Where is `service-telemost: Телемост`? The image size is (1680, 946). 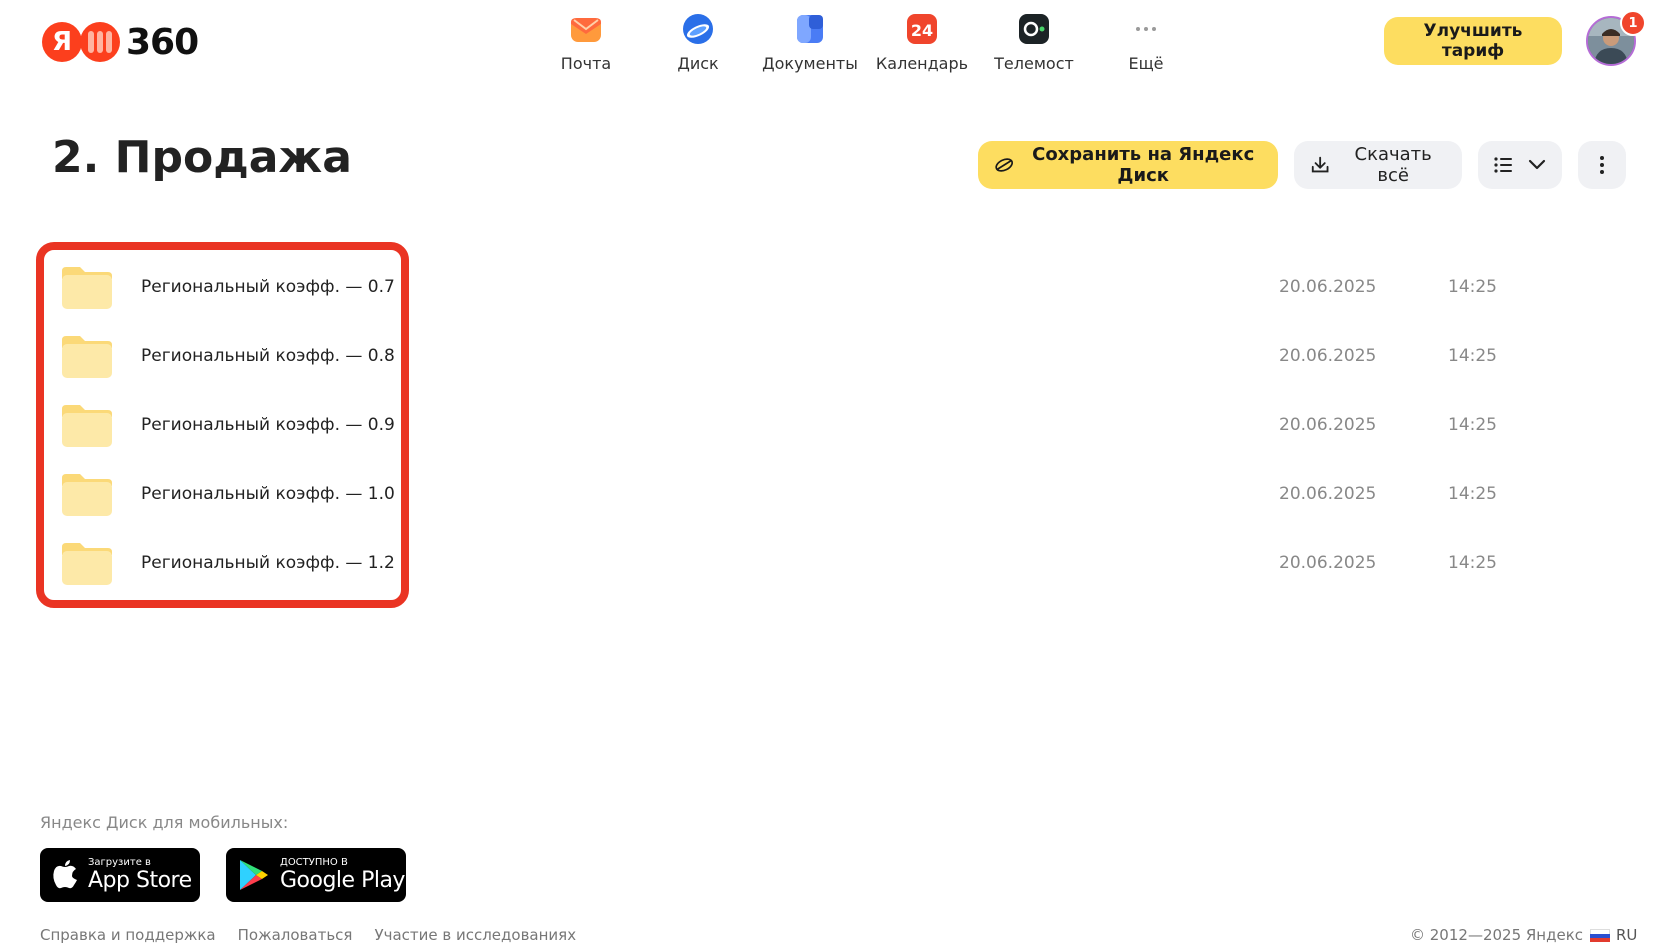 service-telemost: Телемост is located at coordinates (1034, 42).